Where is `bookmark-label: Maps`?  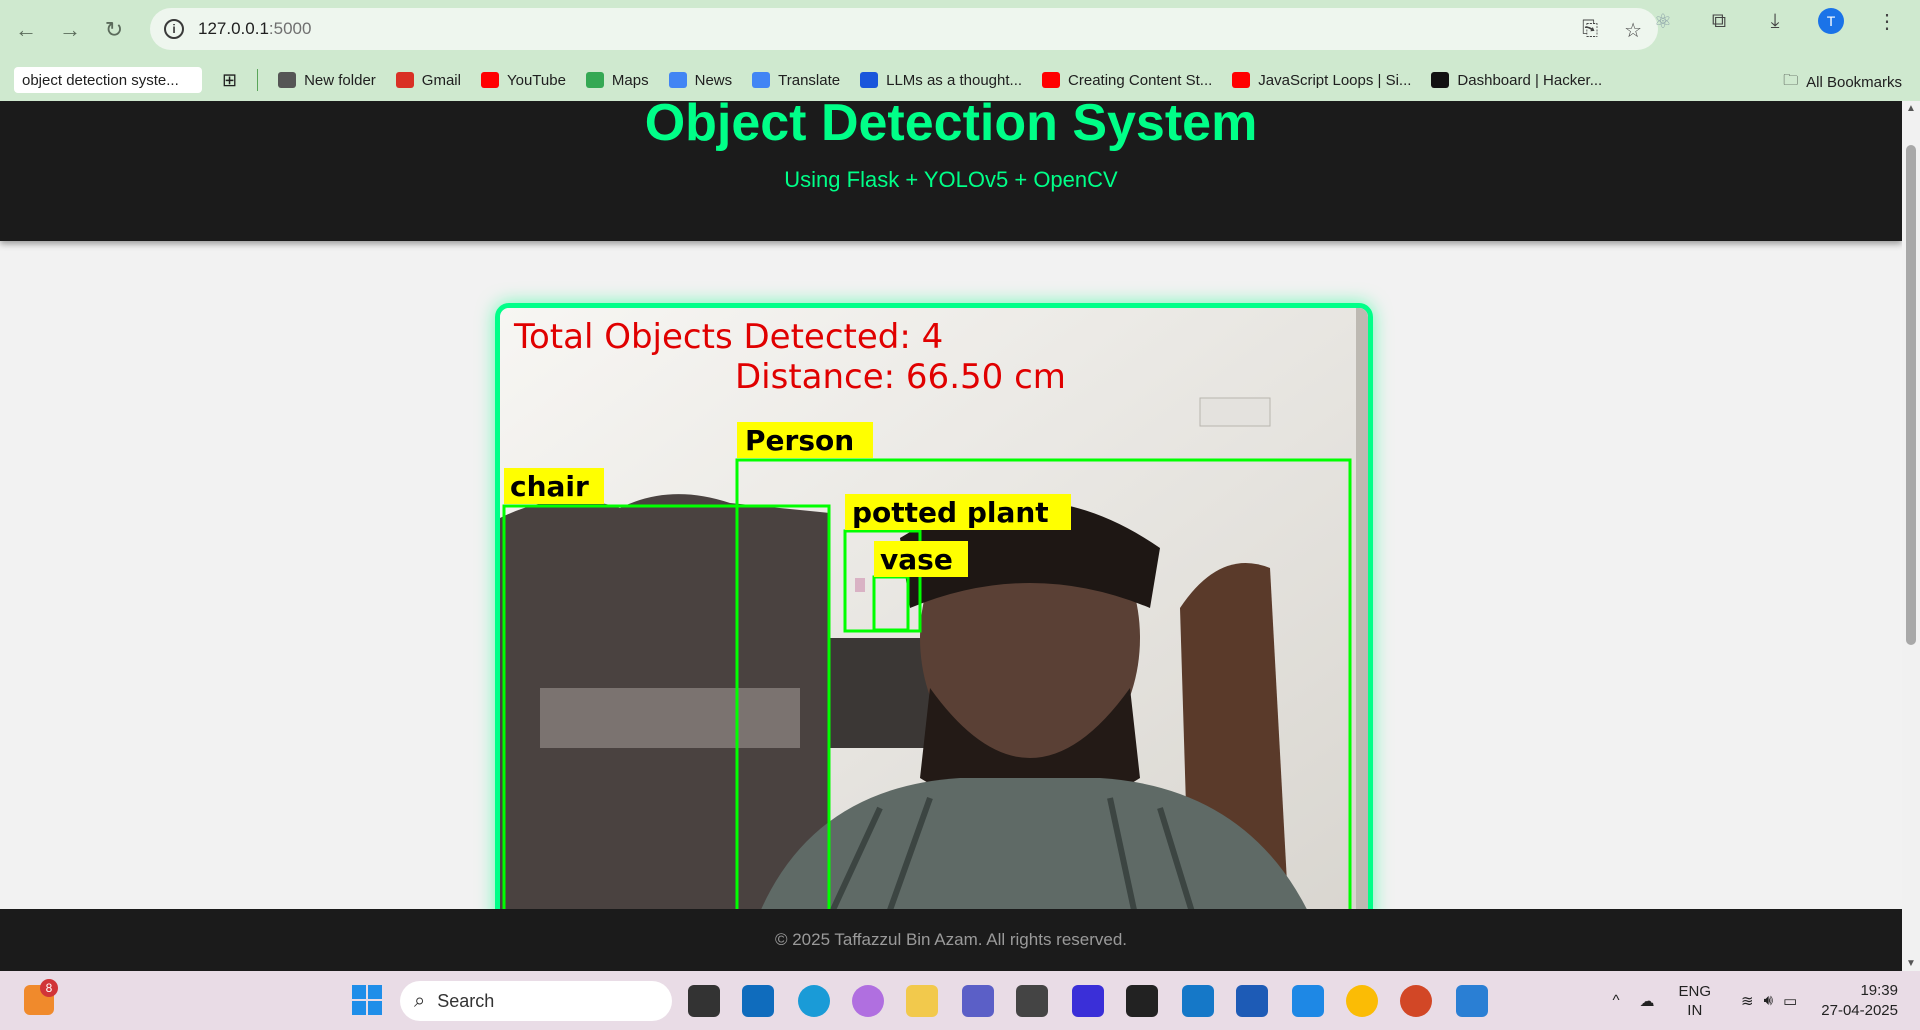 bookmark-label: Maps is located at coordinates (630, 80).